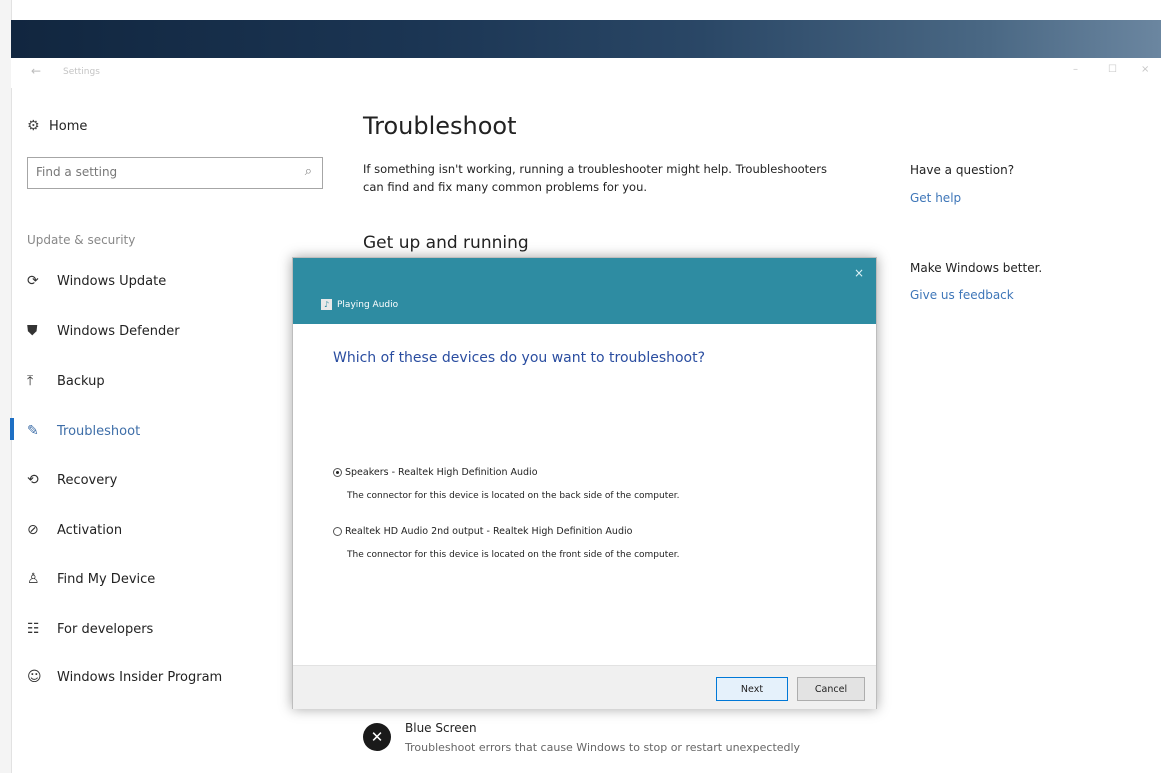 The image size is (1161, 773). I want to click on radio-unselected, so click(337, 531).